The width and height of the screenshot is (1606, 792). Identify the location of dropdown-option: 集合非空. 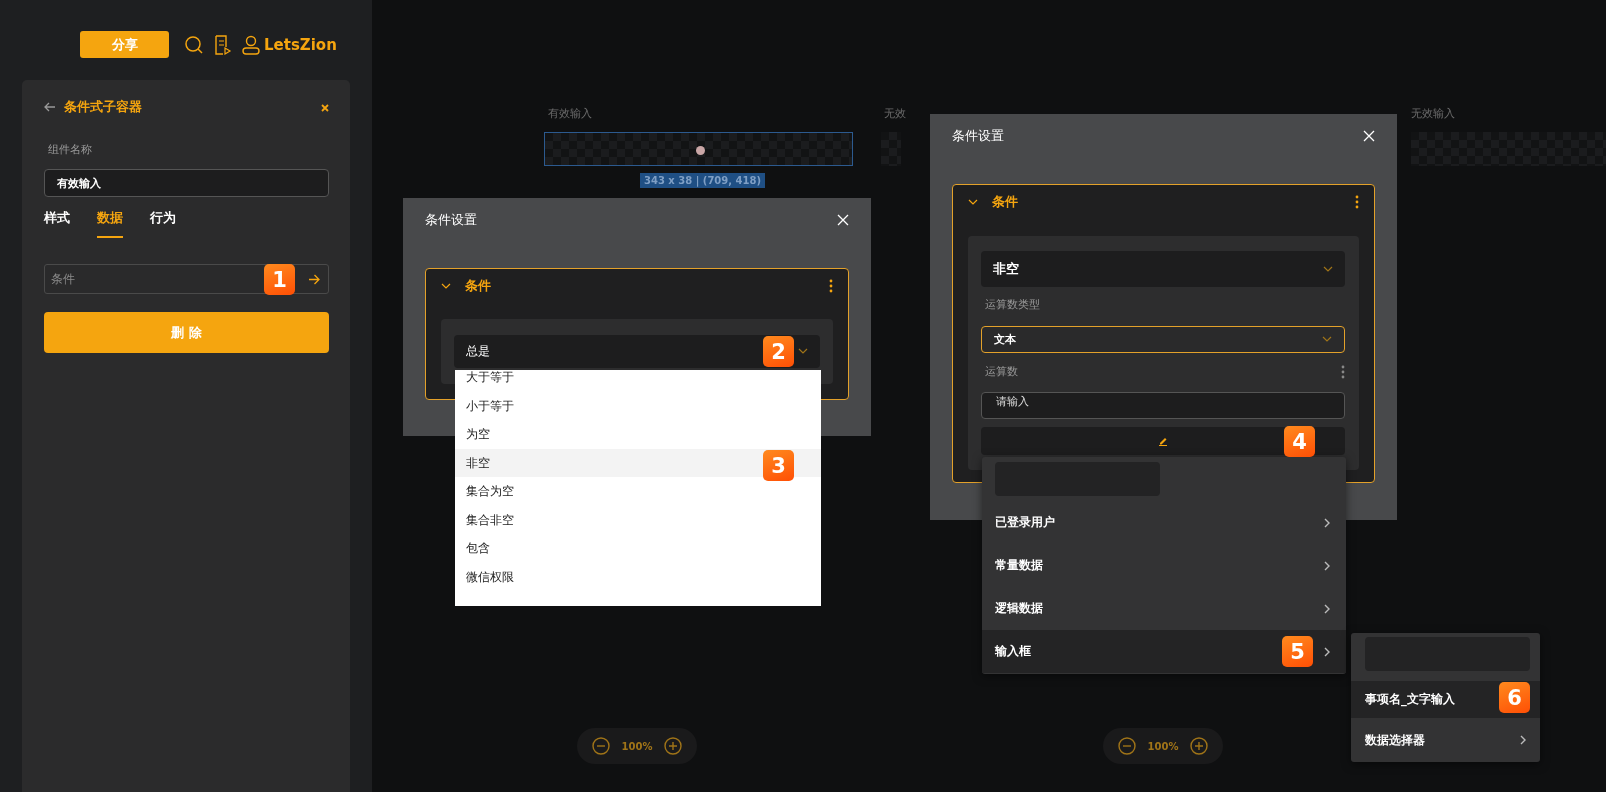
(638, 519).